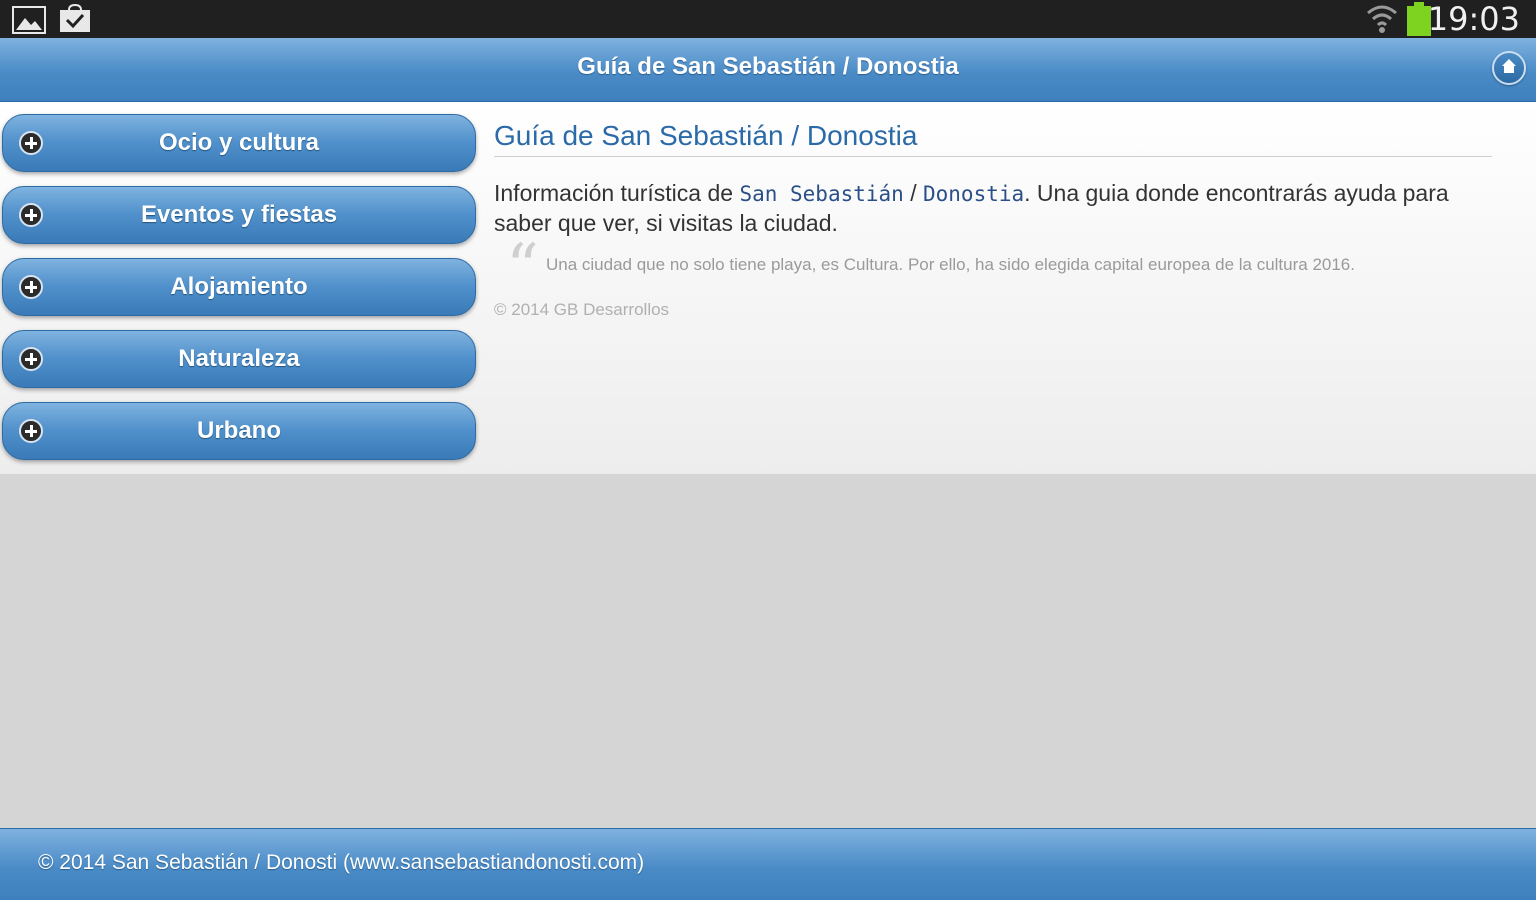  Describe the element at coordinates (993, 138) in the screenshot. I see `page-title: Guía de San Sebastián / Donostia` at that location.